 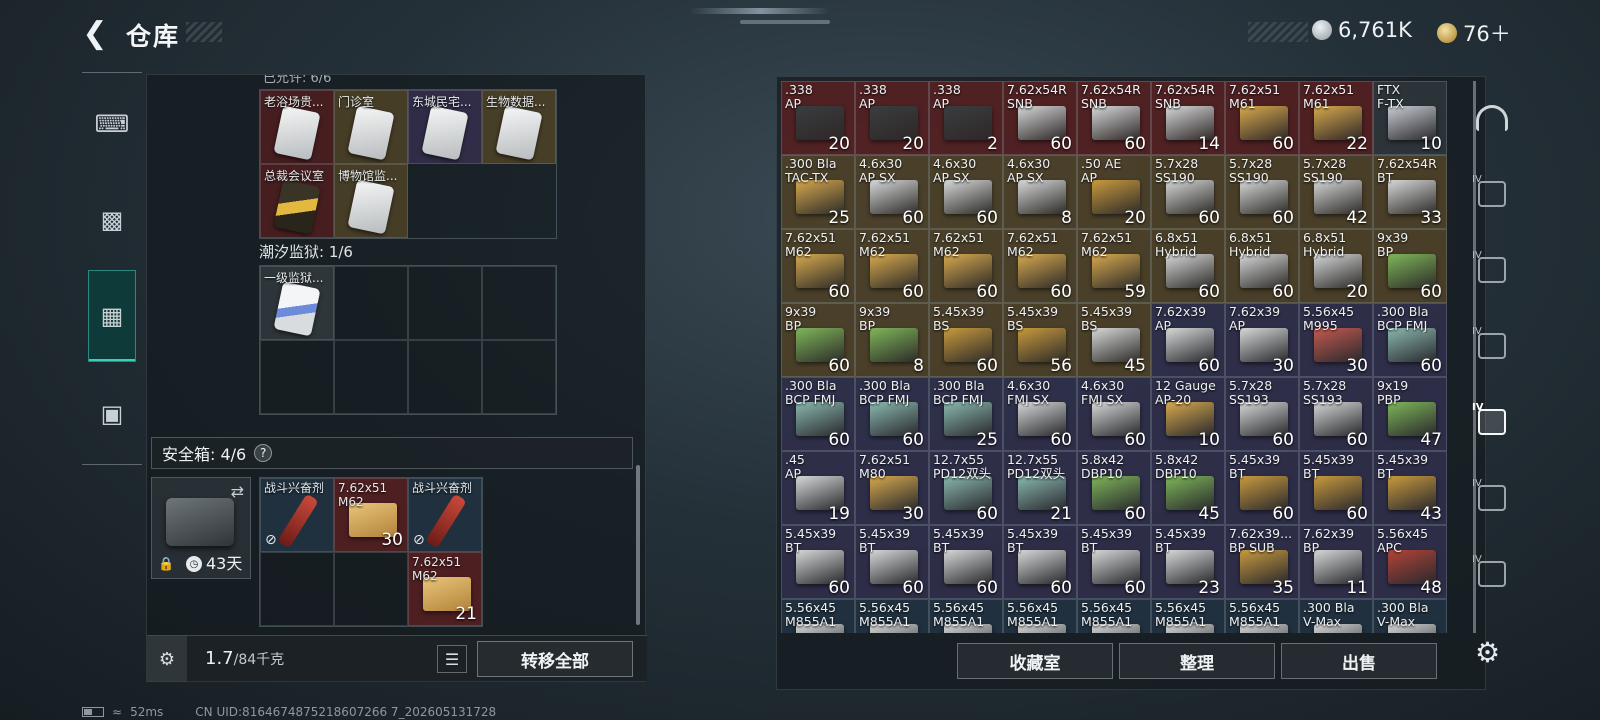 I want to click on stash-item: 7.62x39 AP 60, so click(x=1188, y=340).